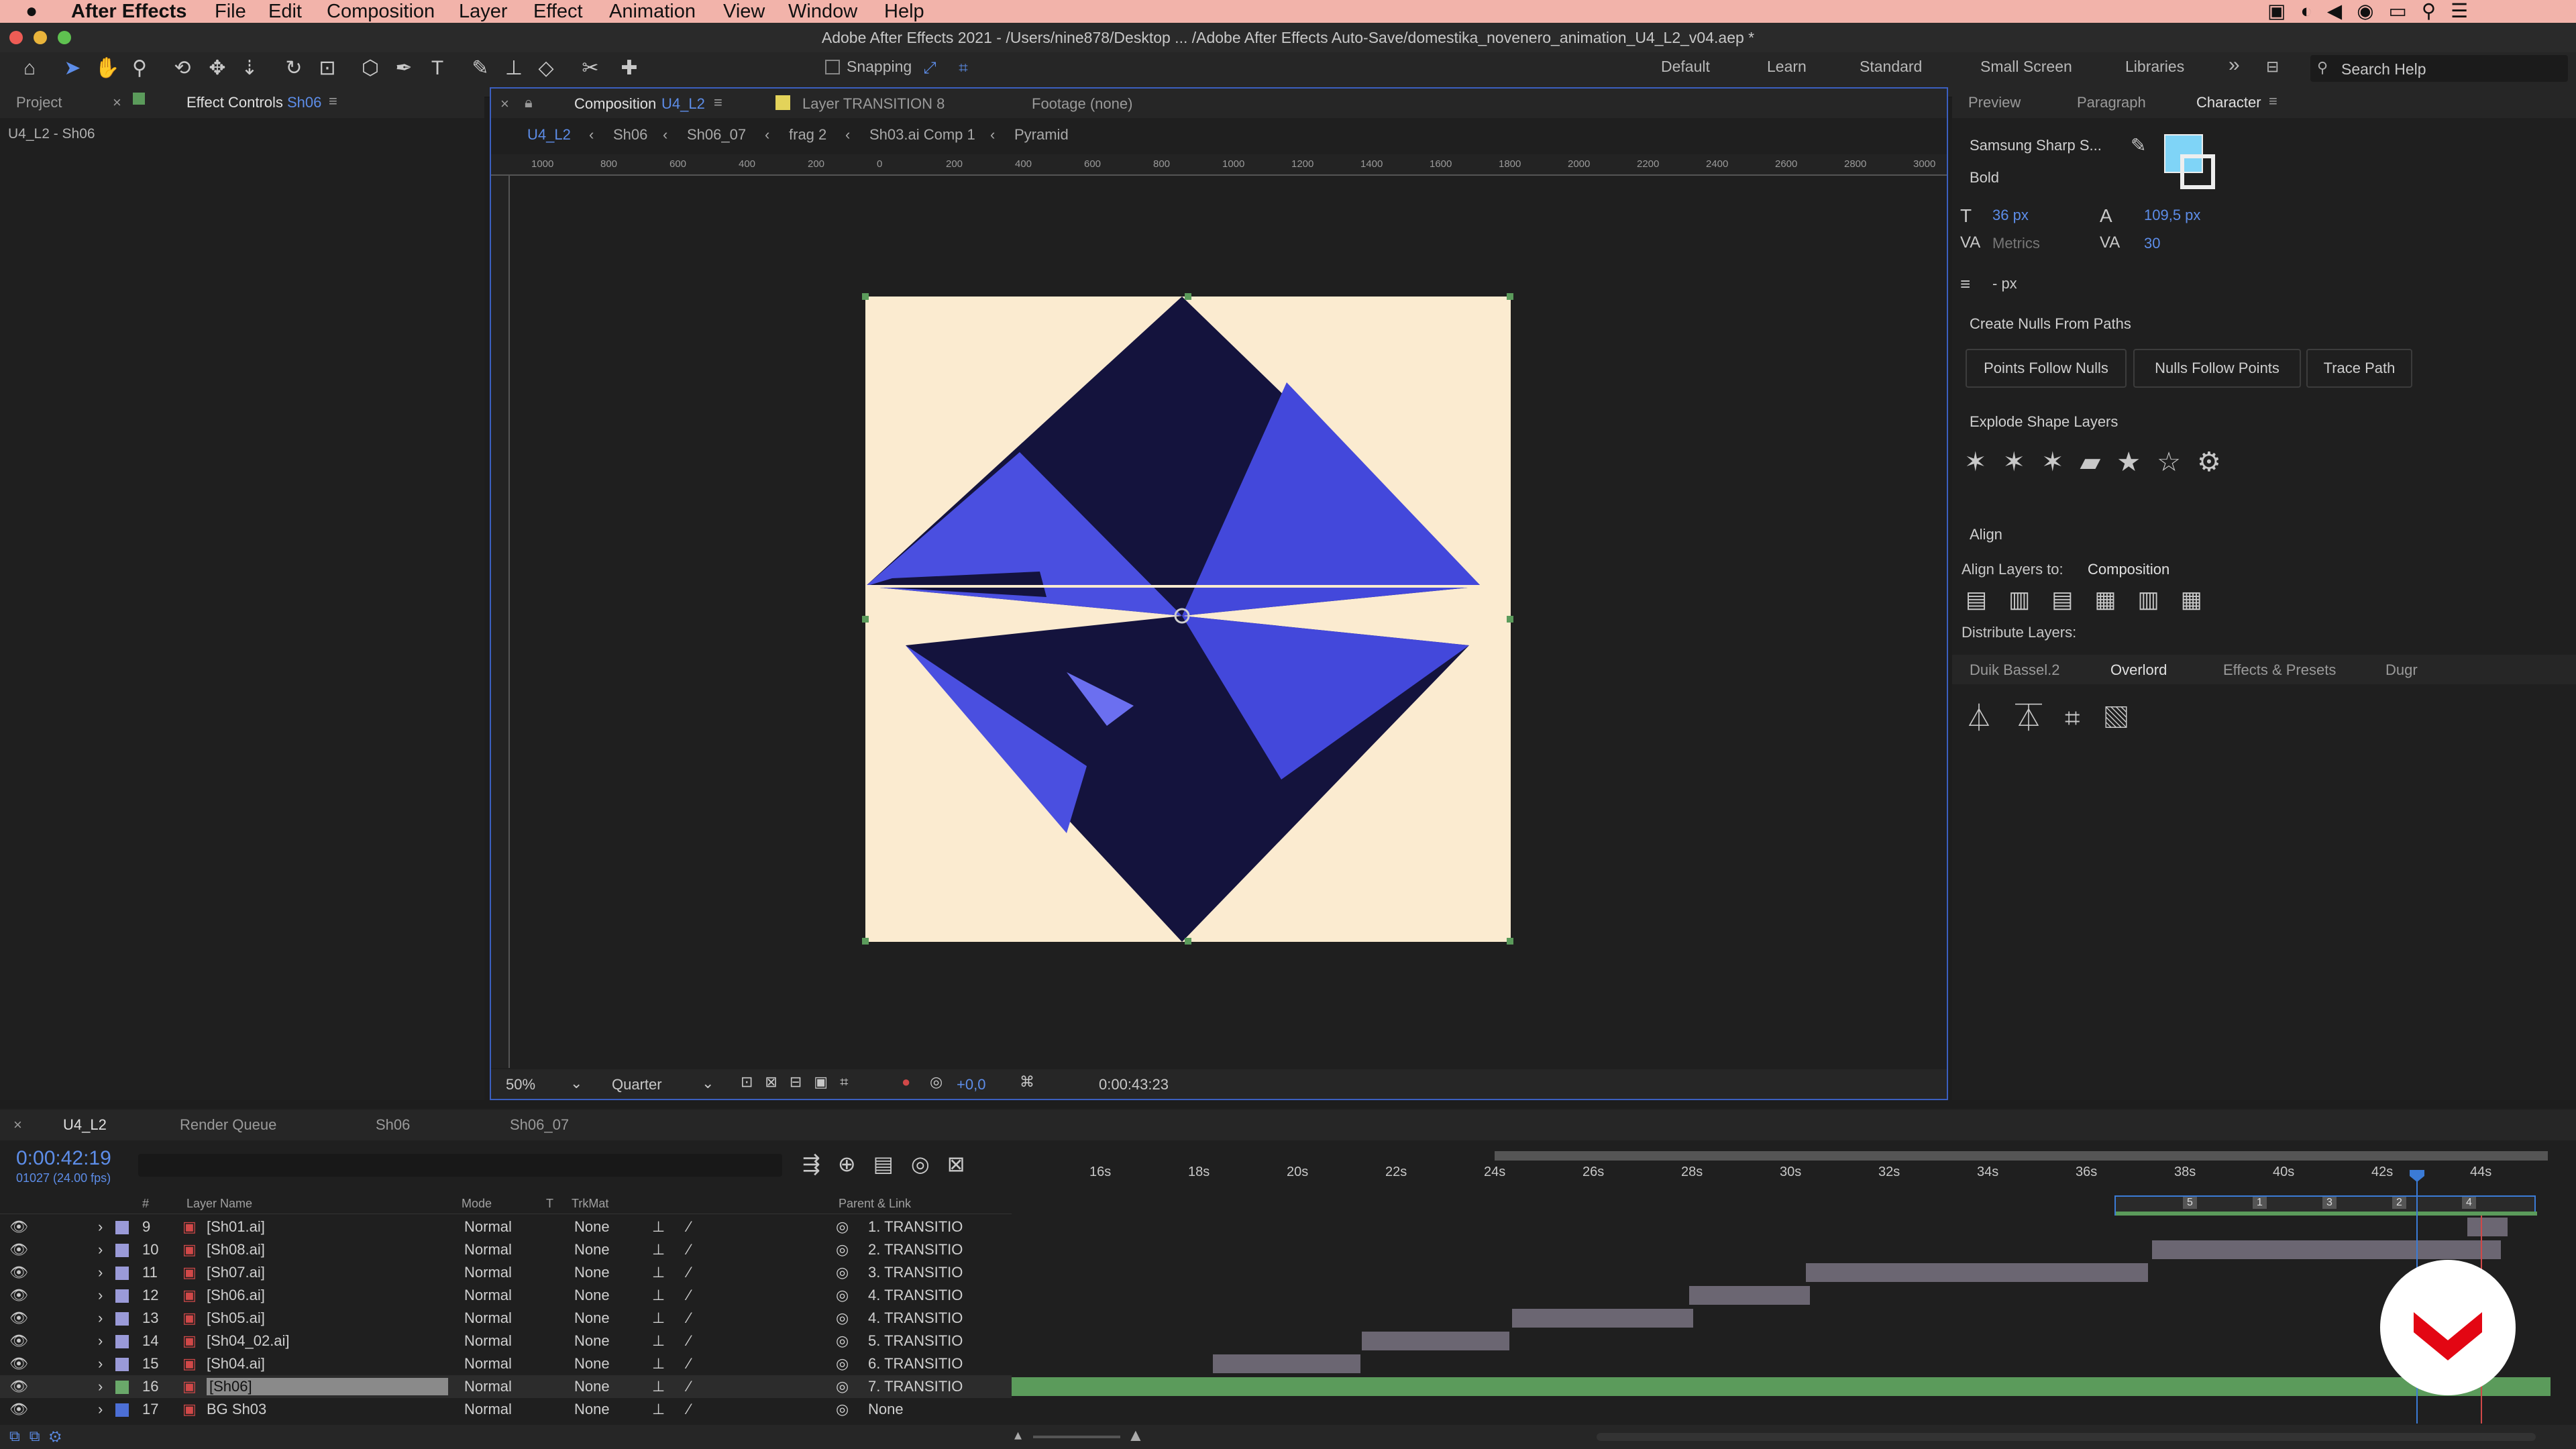  I want to click on menu-effect: Effect, so click(558, 11).